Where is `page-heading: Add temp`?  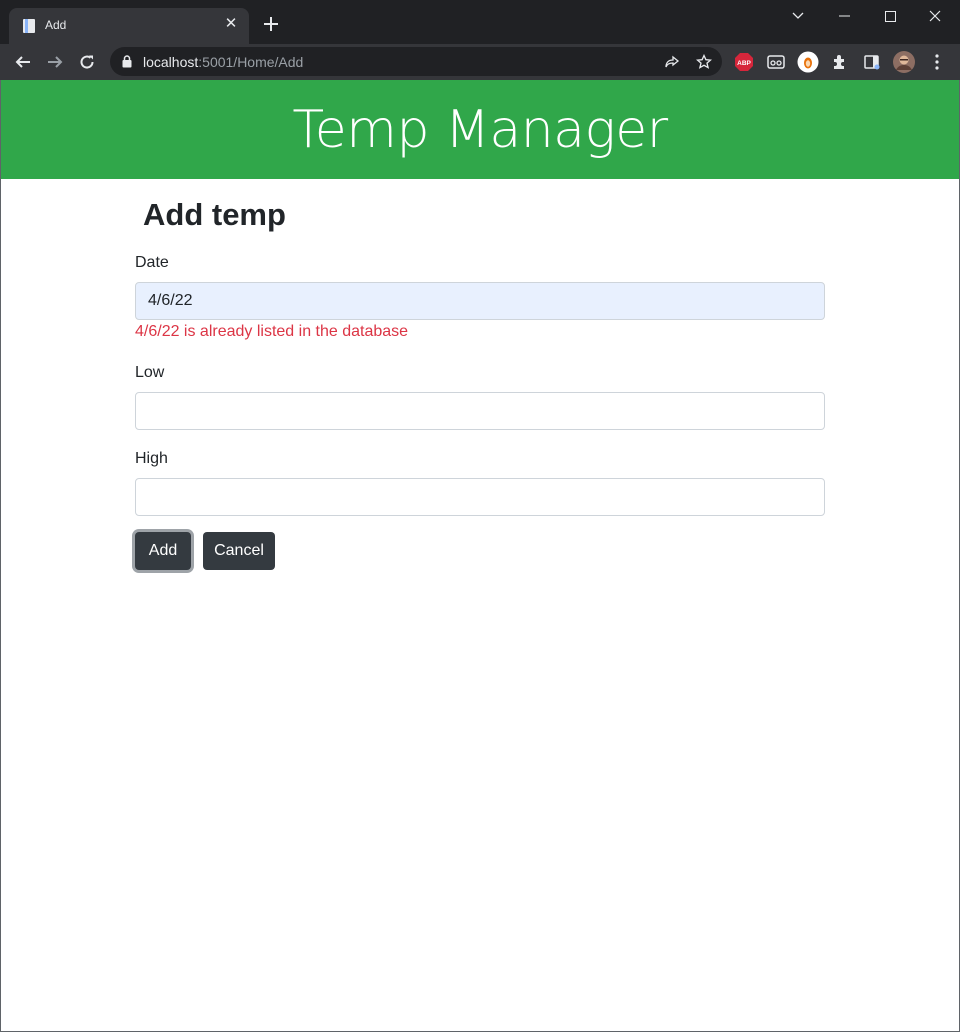 page-heading: Add temp is located at coordinates (214, 214).